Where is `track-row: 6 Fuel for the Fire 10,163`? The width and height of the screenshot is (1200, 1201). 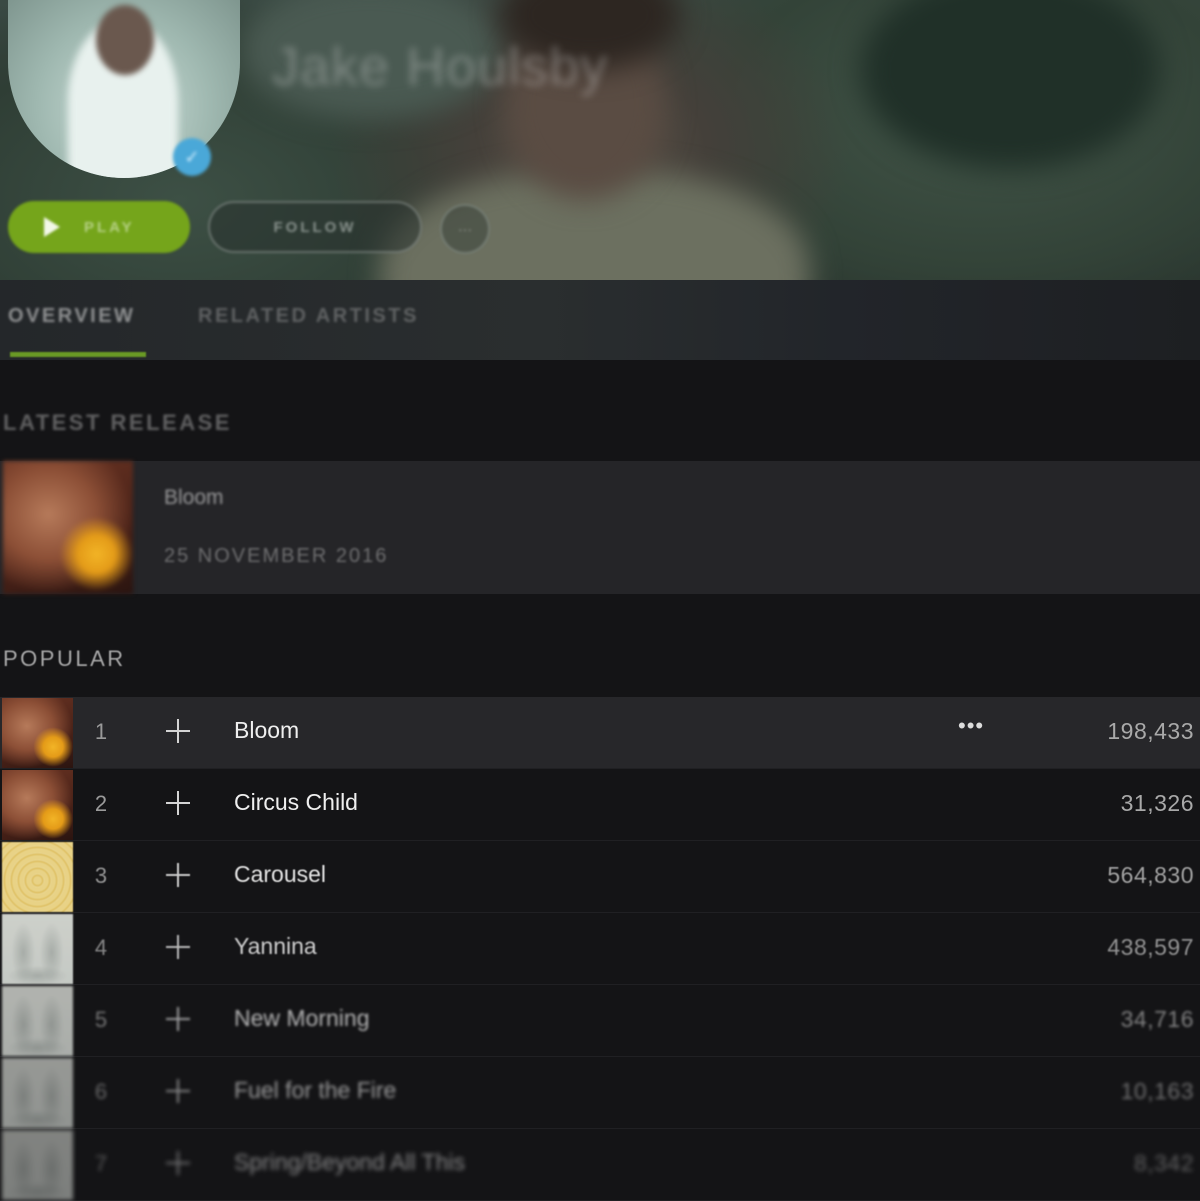 track-row: 6 Fuel for the Fire 10,163 is located at coordinates (600, 1093).